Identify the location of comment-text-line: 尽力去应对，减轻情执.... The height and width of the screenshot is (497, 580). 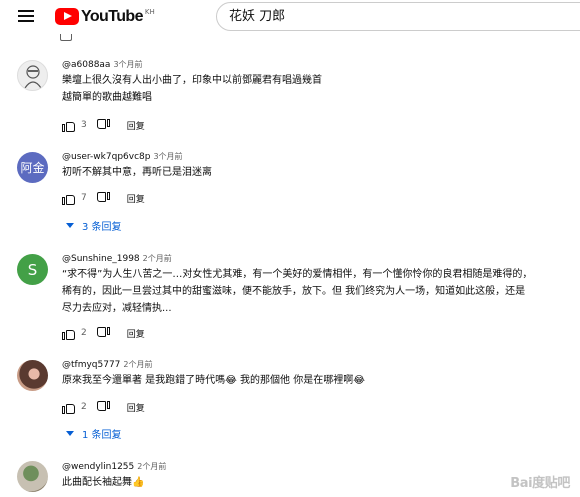
(117, 308).